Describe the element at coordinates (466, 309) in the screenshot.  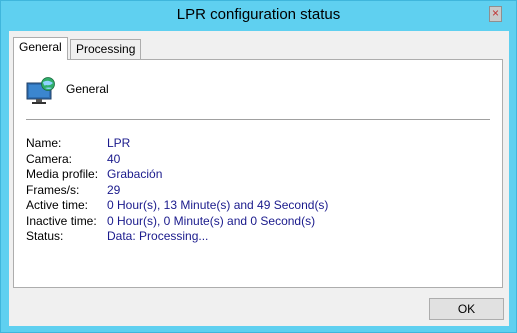
I see `ok-button: OK` at that location.